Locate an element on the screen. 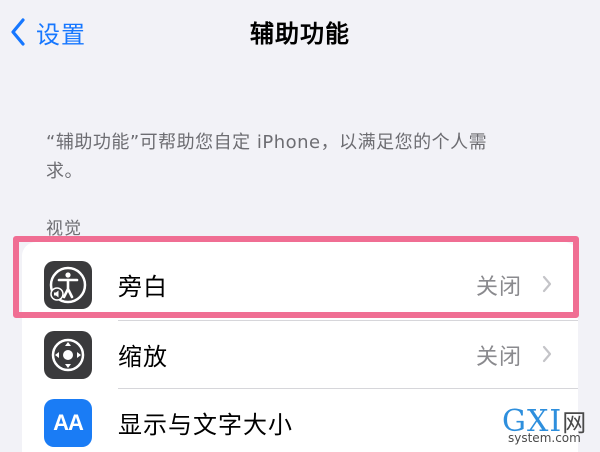 The width and height of the screenshot is (600, 452). watermark-logo: GXI网 system.com is located at coordinates (550, 426).